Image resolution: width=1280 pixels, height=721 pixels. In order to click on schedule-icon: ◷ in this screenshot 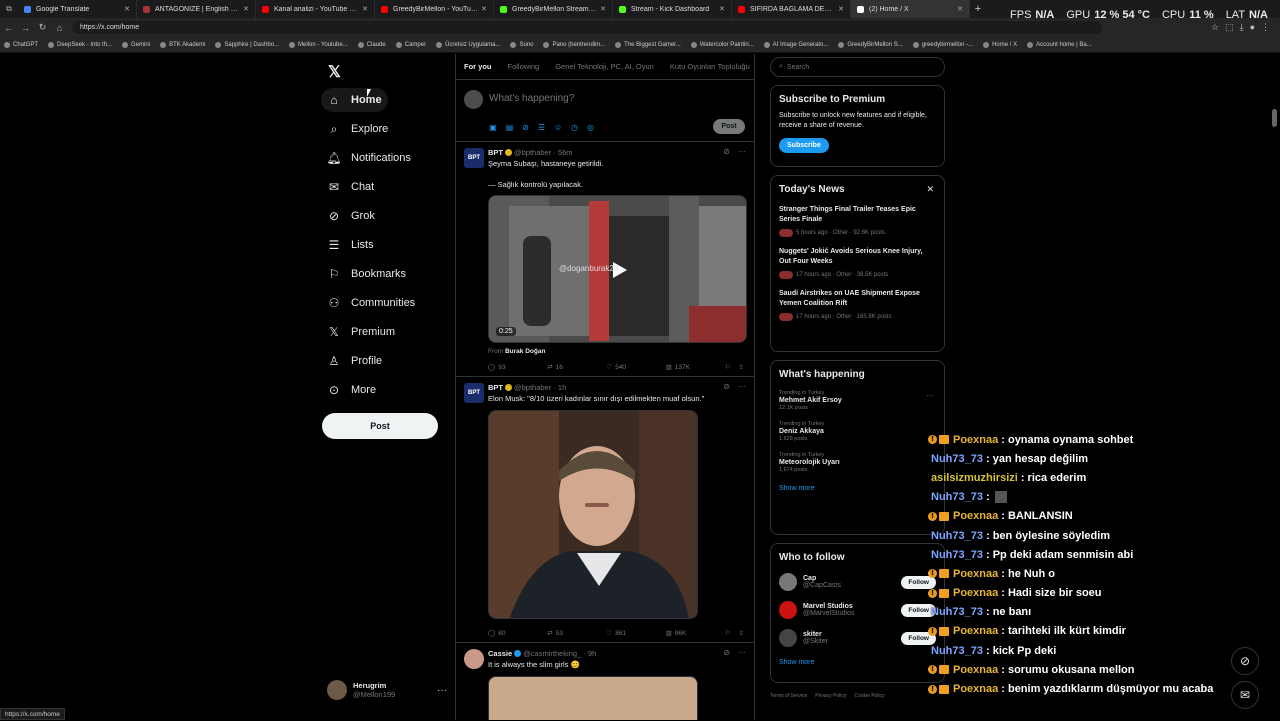, I will do `click(574, 127)`.